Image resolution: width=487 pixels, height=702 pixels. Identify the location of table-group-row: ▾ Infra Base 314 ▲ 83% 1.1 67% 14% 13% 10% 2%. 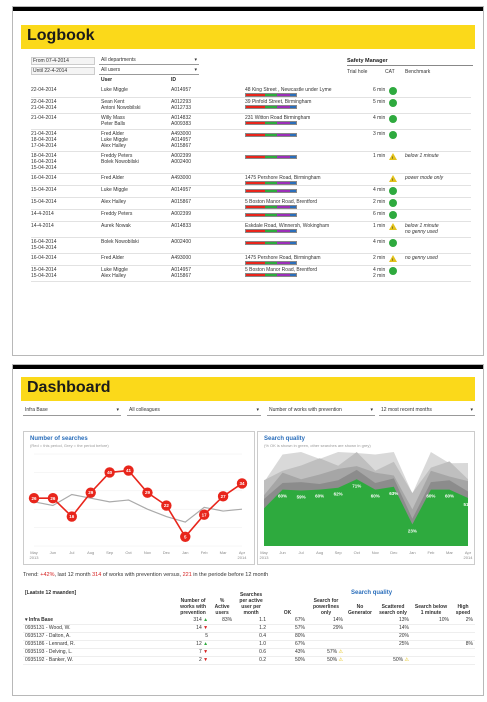
(249, 621).